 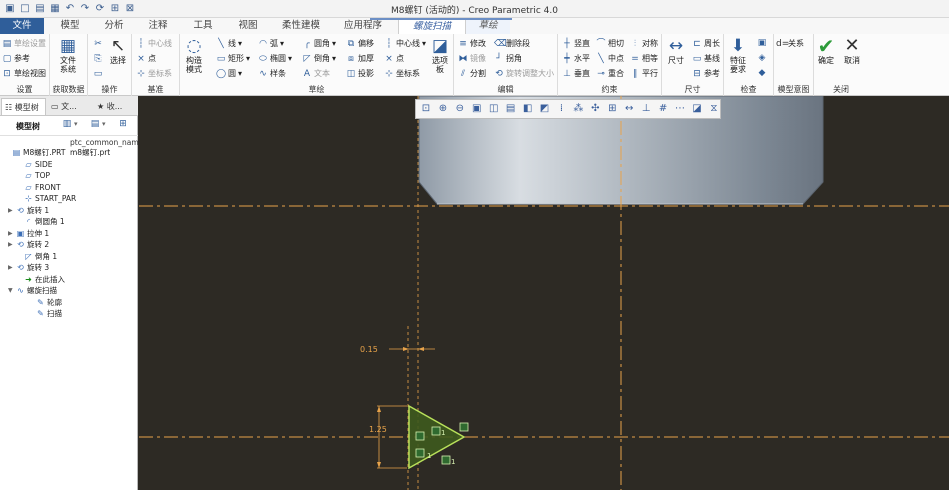 I want to click on baseline-button: ▭ 基线, so click(x=706, y=58).